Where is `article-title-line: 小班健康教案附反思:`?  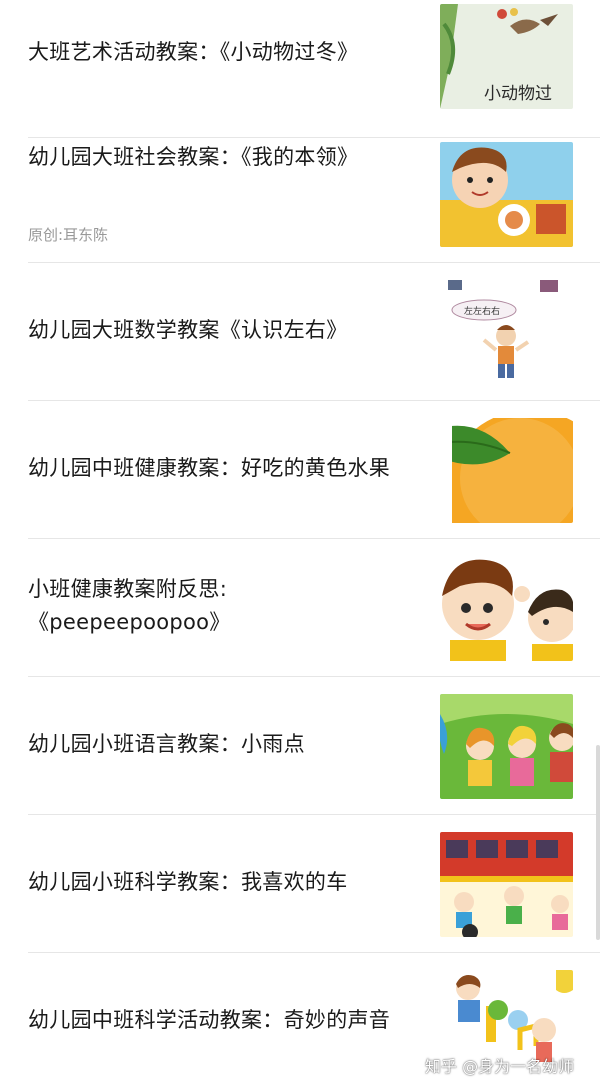
article-title-line: 小班健康教案附反思: is located at coordinates (128, 589).